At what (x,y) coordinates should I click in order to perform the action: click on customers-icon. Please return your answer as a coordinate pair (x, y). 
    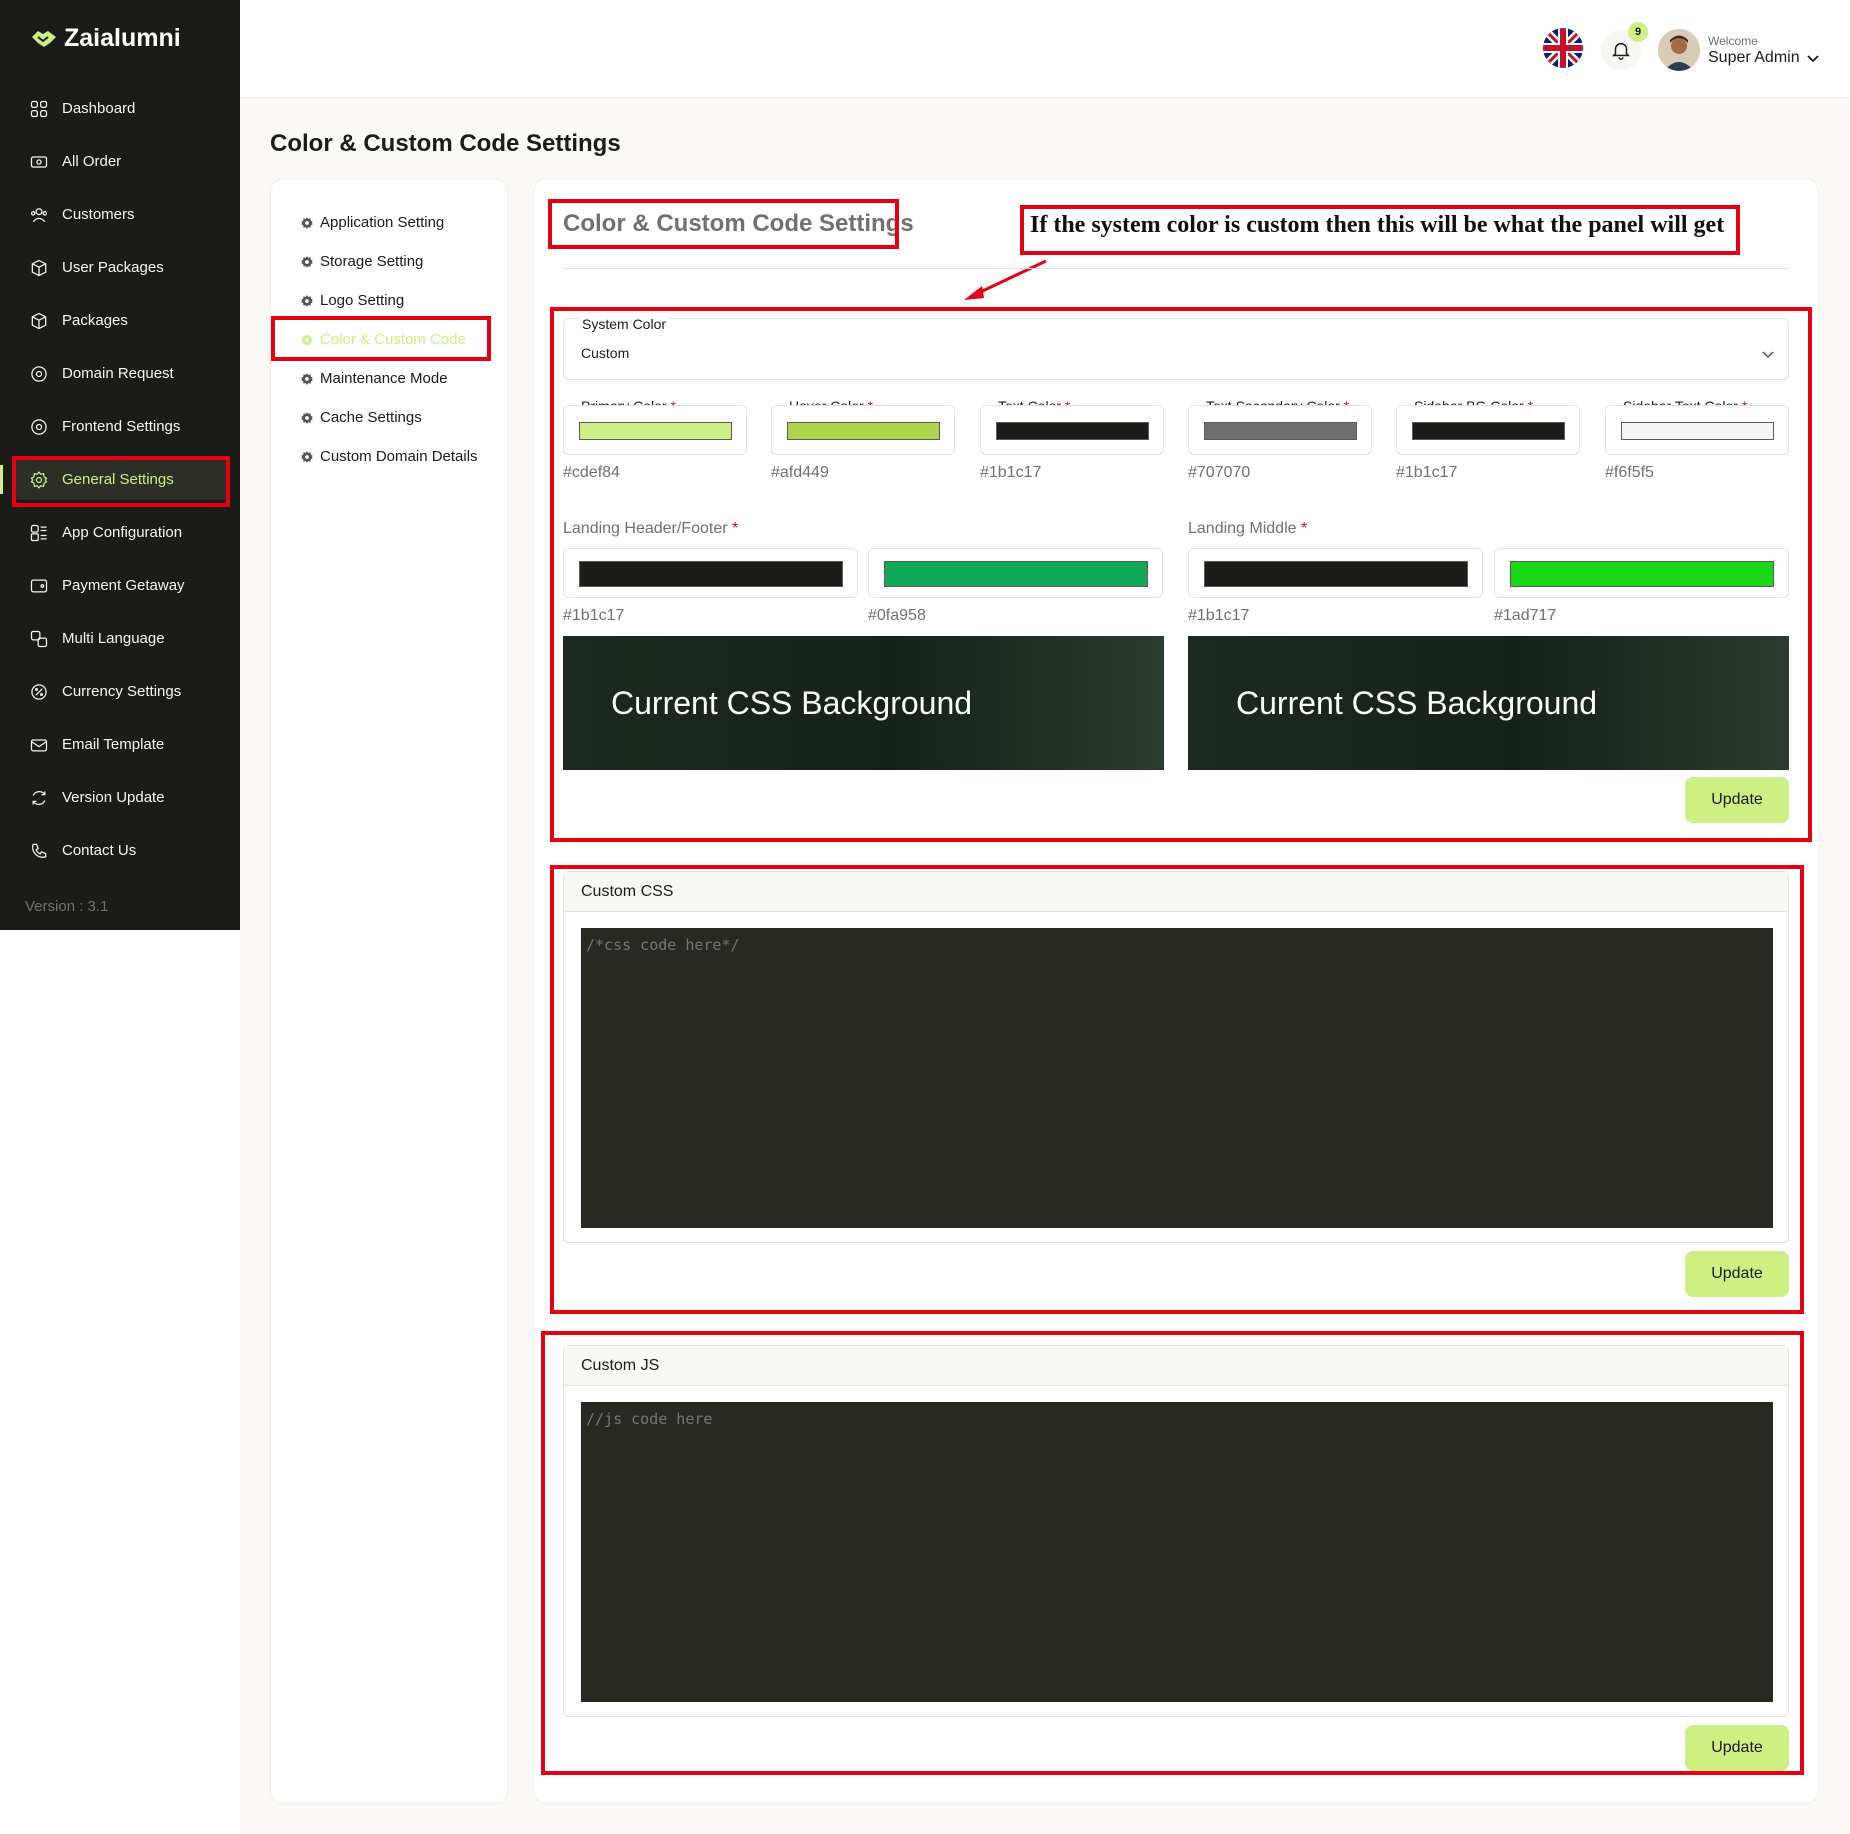
    Looking at the image, I should click on (39, 215).